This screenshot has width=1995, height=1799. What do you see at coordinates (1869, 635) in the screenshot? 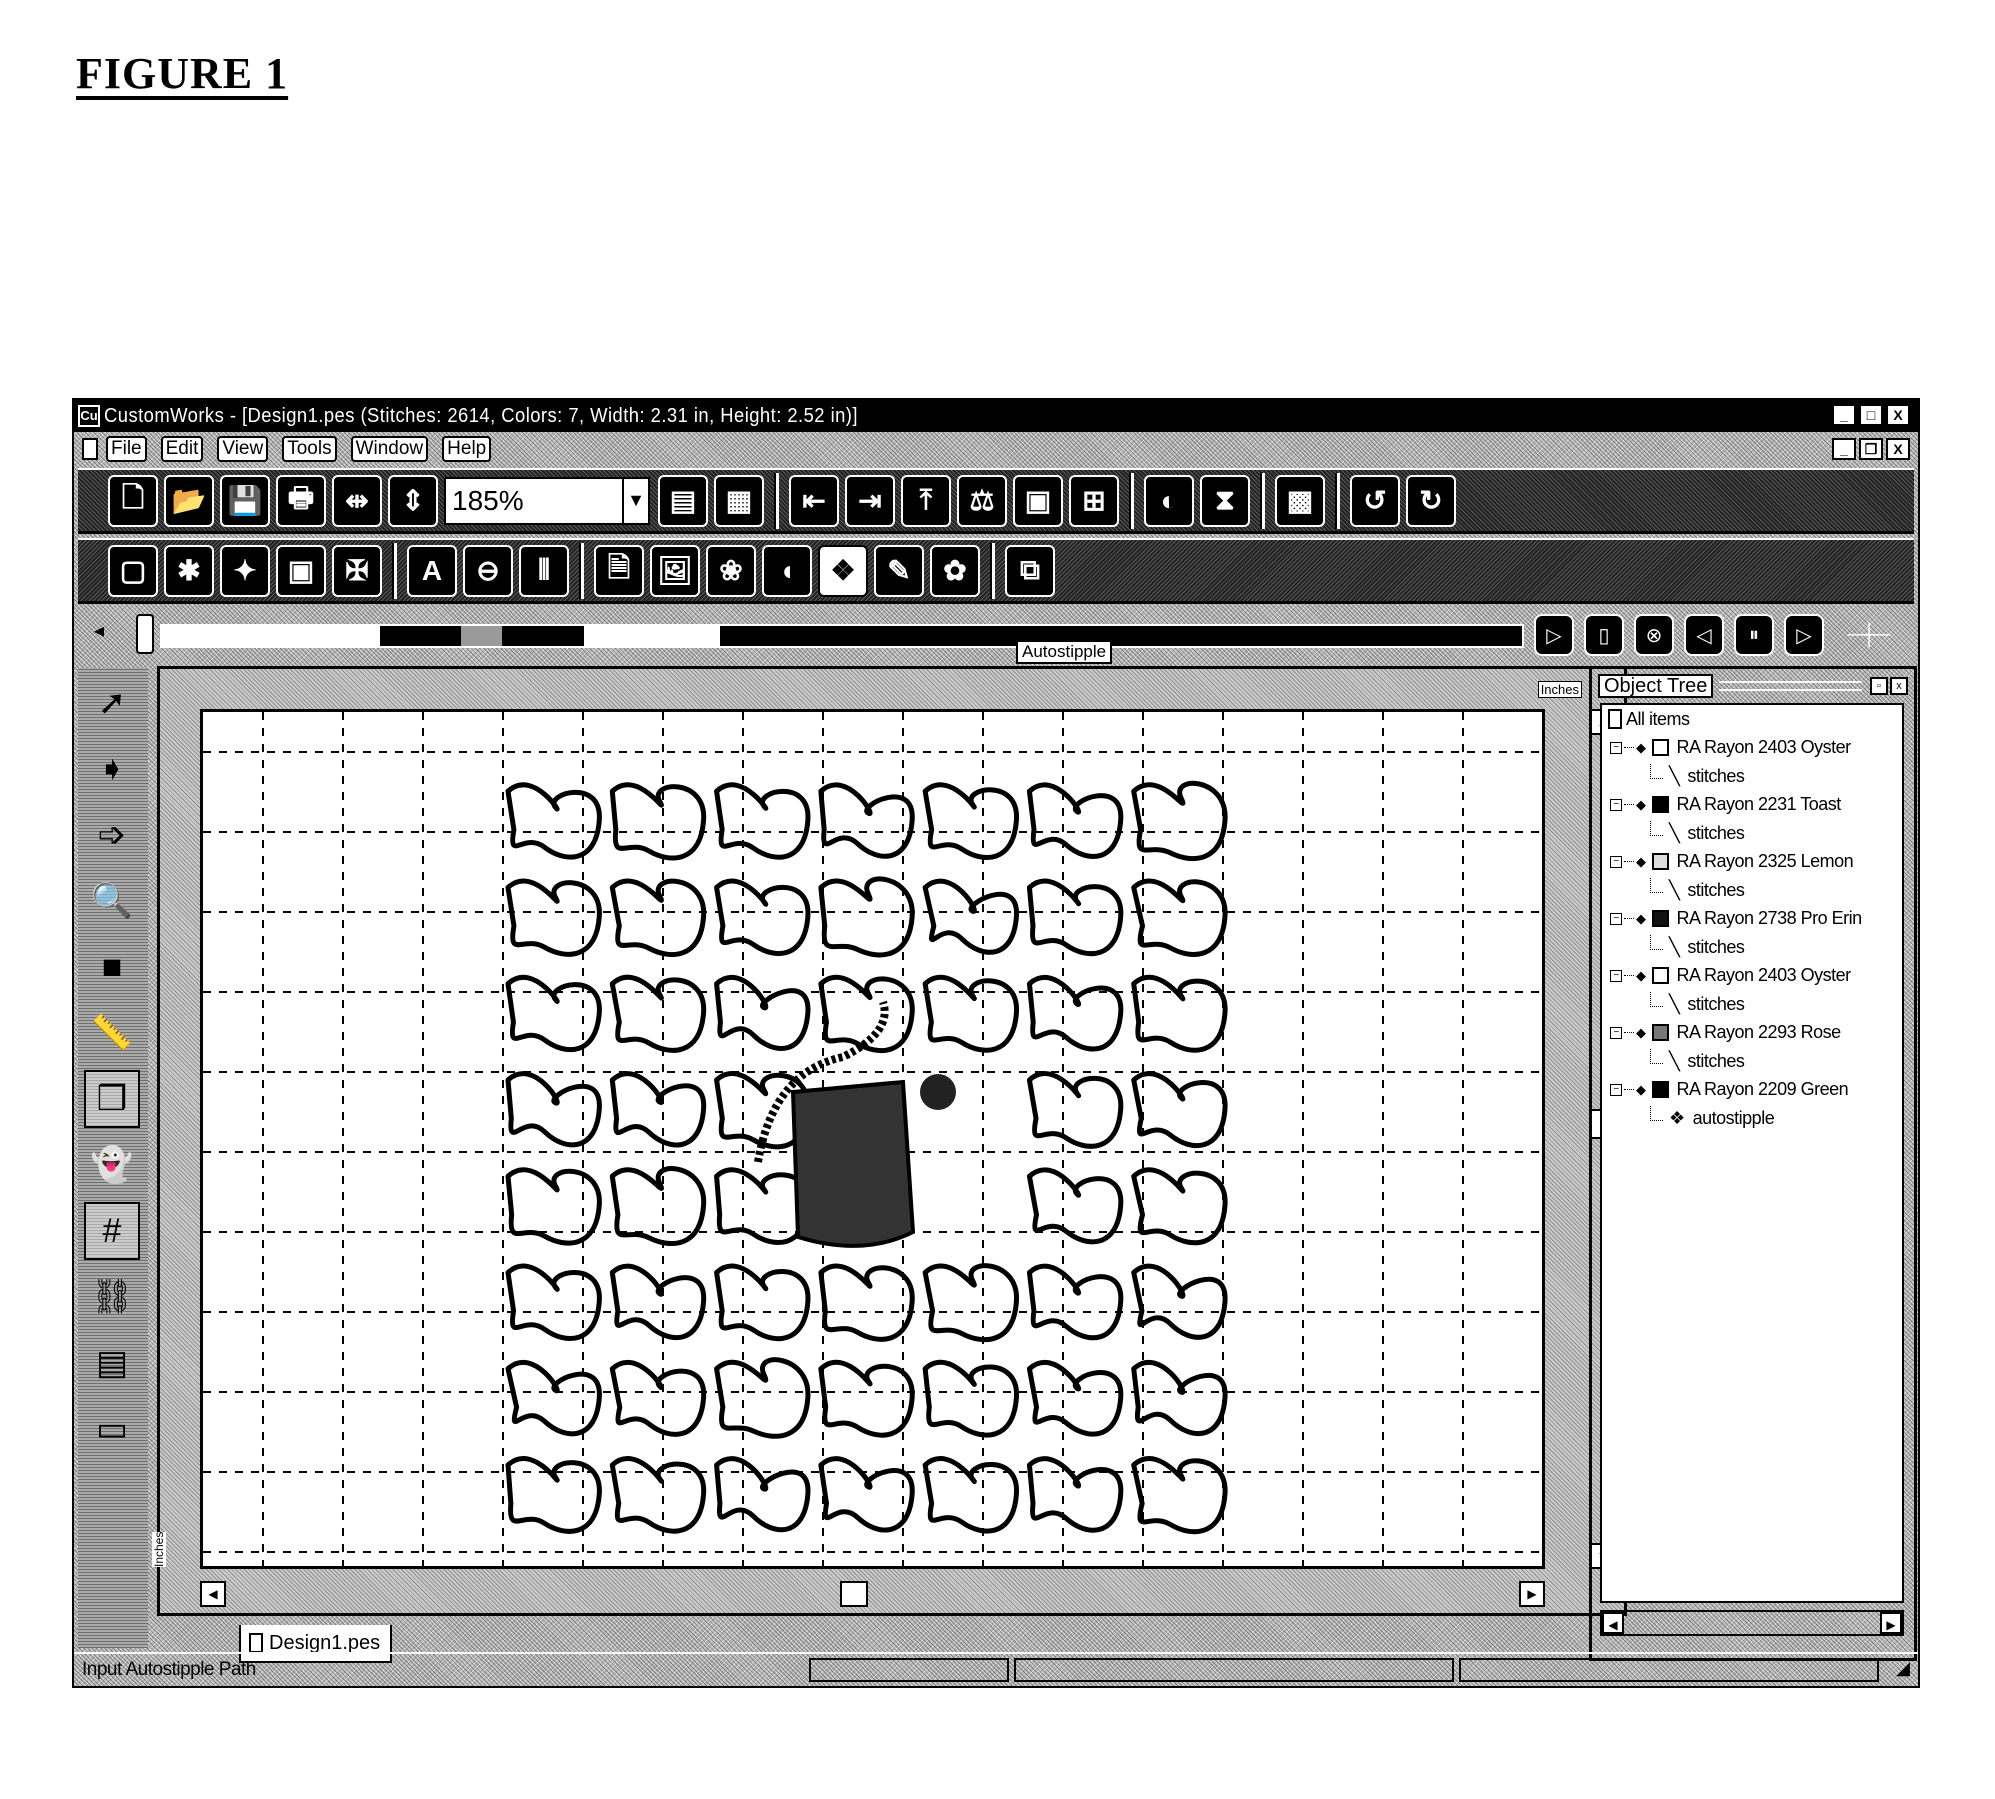
I see `speed-slider-icon: ─┼─` at bounding box center [1869, 635].